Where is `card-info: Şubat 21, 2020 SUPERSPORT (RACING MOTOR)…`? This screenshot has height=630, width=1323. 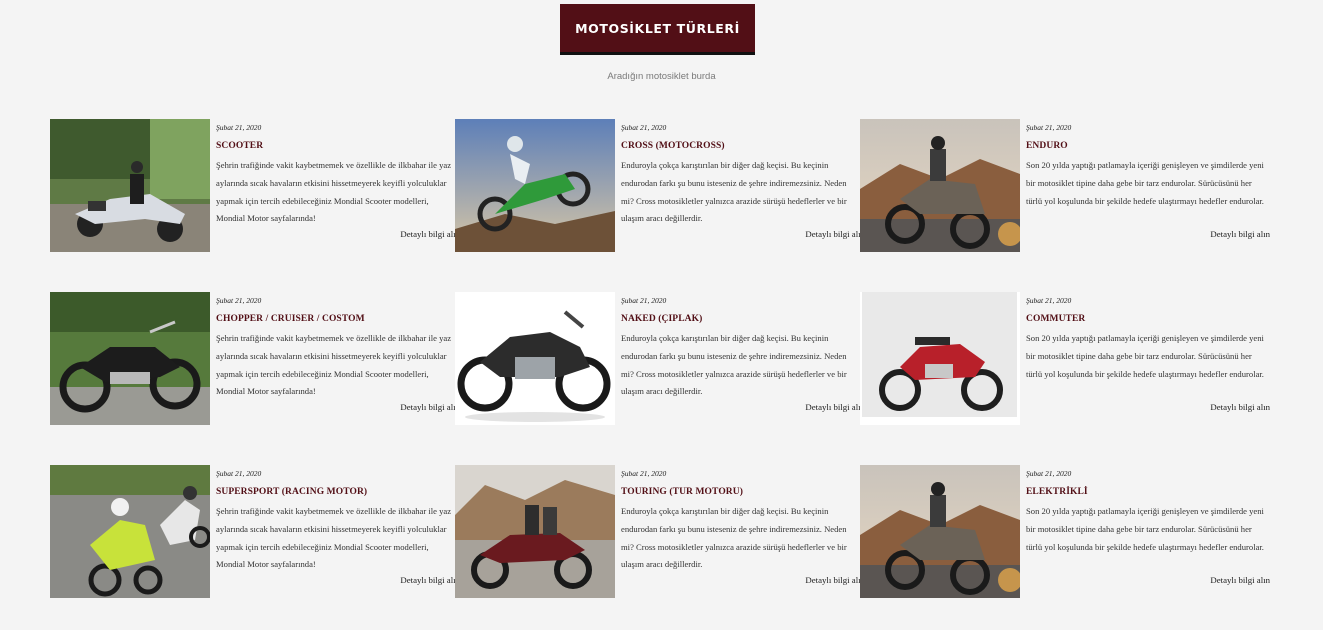
card-info: Şubat 21, 2020 SUPERSPORT (RACING MOTOR)… is located at coordinates (338, 522).